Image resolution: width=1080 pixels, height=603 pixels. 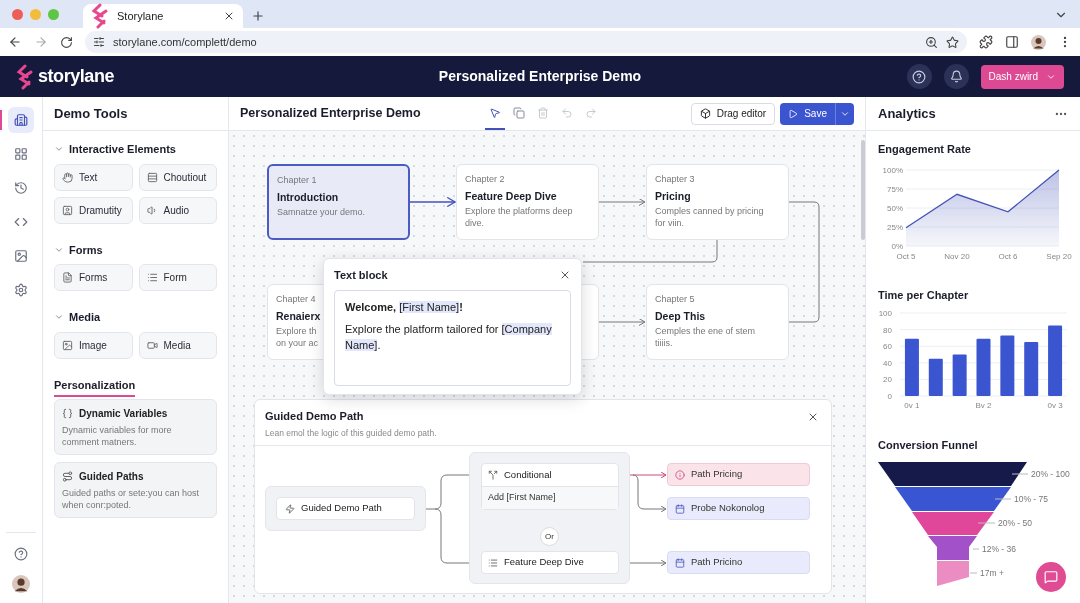 What do you see at coordinates (550, 562) in the screenshot?
I see `flow-node: Feature Deep Dive` at bounding box center [550, 562].